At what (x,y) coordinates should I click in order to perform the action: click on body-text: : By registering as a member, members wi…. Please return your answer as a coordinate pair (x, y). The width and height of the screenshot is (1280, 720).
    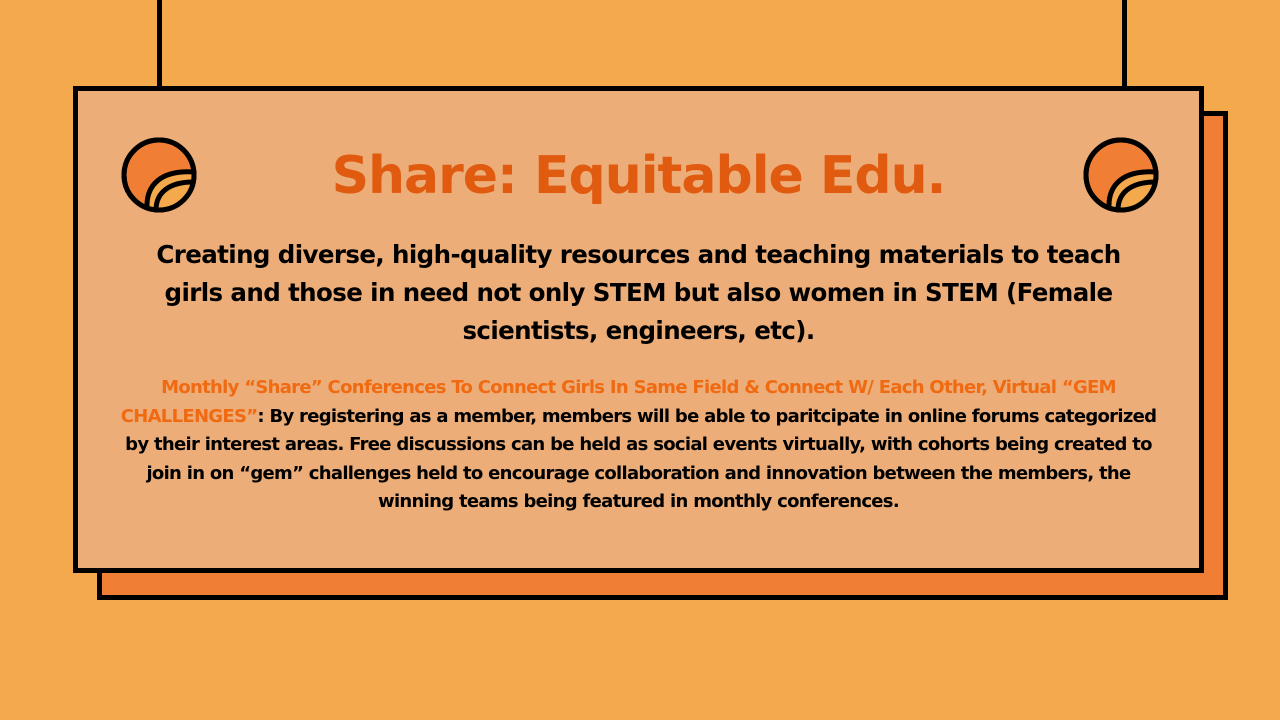
    Looking at the image, I should click on (641, 459).